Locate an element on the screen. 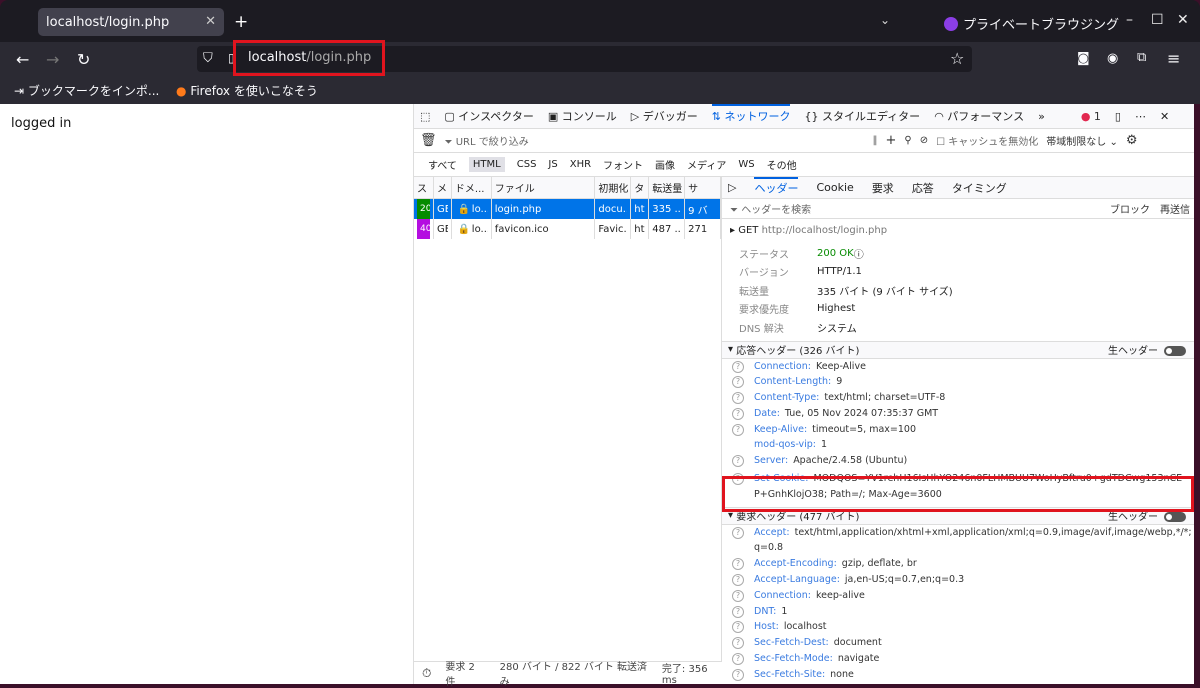 This screenshot has width=1200, height=688. request-method: GET is located at coordinates (443, 209).